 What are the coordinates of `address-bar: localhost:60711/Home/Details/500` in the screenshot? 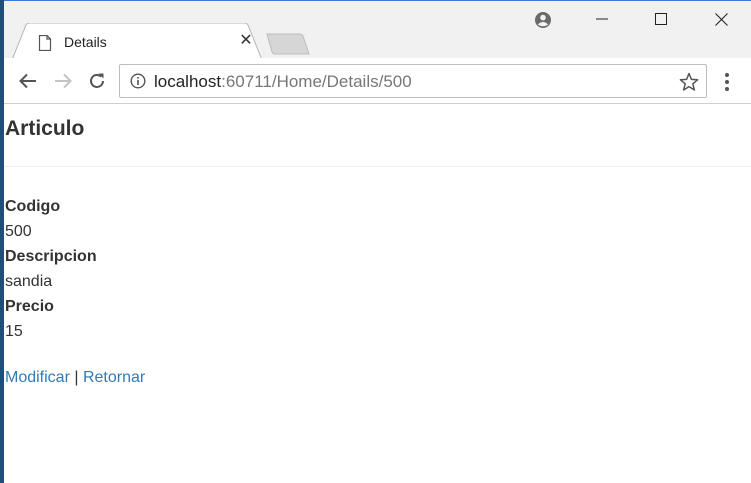 It's located at (413, 81).